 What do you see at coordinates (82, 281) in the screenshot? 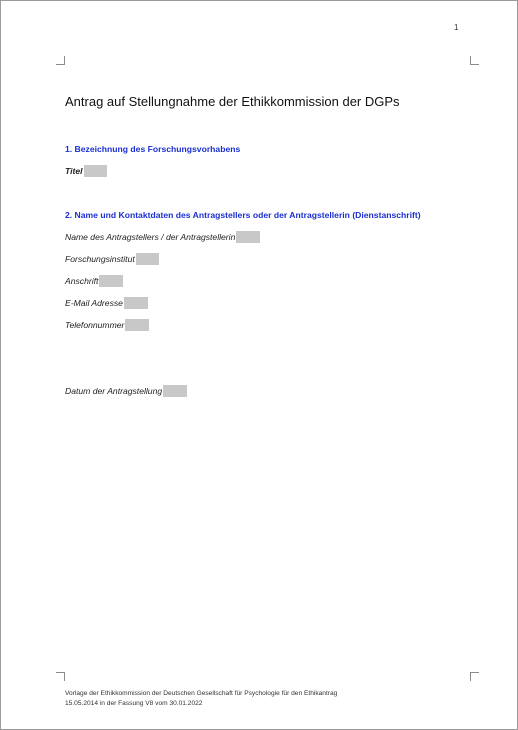
I see `address-label: Anschrift` at bounding box center [82, 281].